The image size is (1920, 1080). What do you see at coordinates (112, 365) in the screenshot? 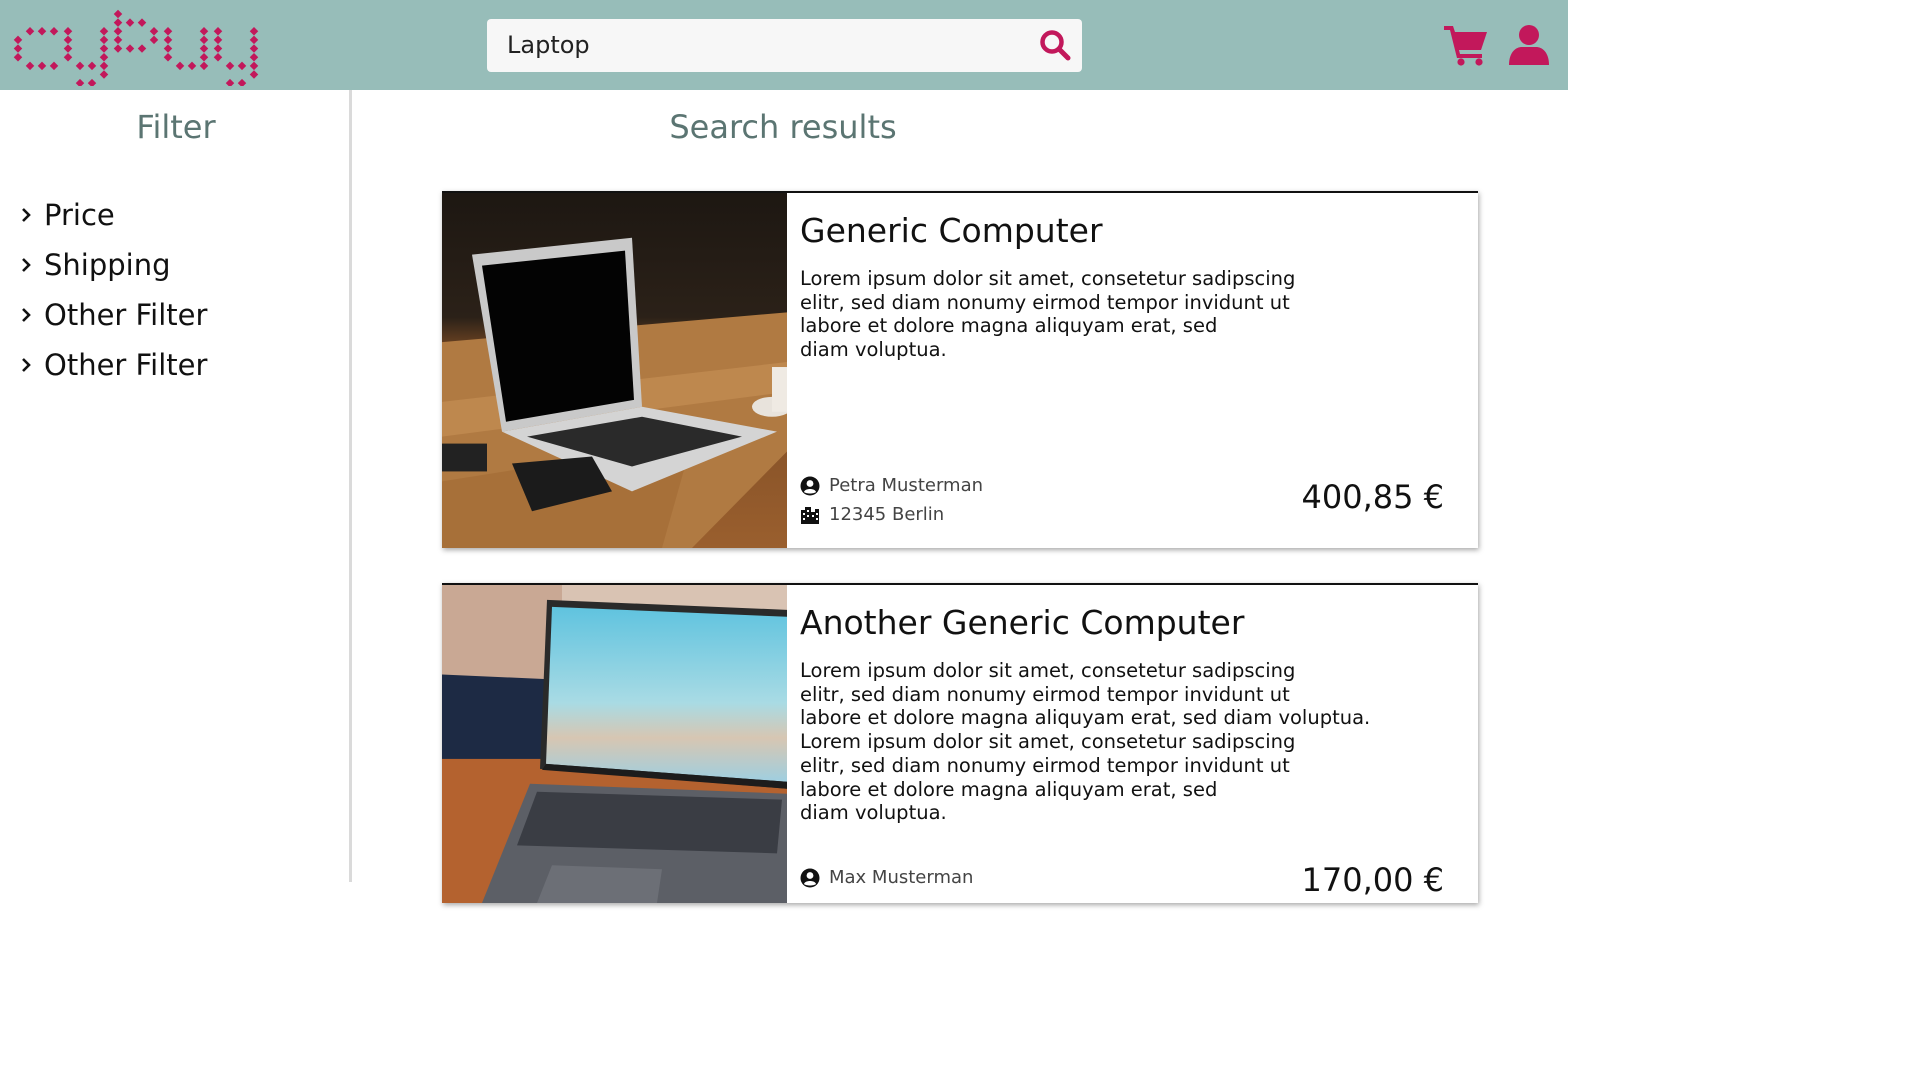
I see `filter-item-other-2: Other Filter` at bounding box center [112, 365].